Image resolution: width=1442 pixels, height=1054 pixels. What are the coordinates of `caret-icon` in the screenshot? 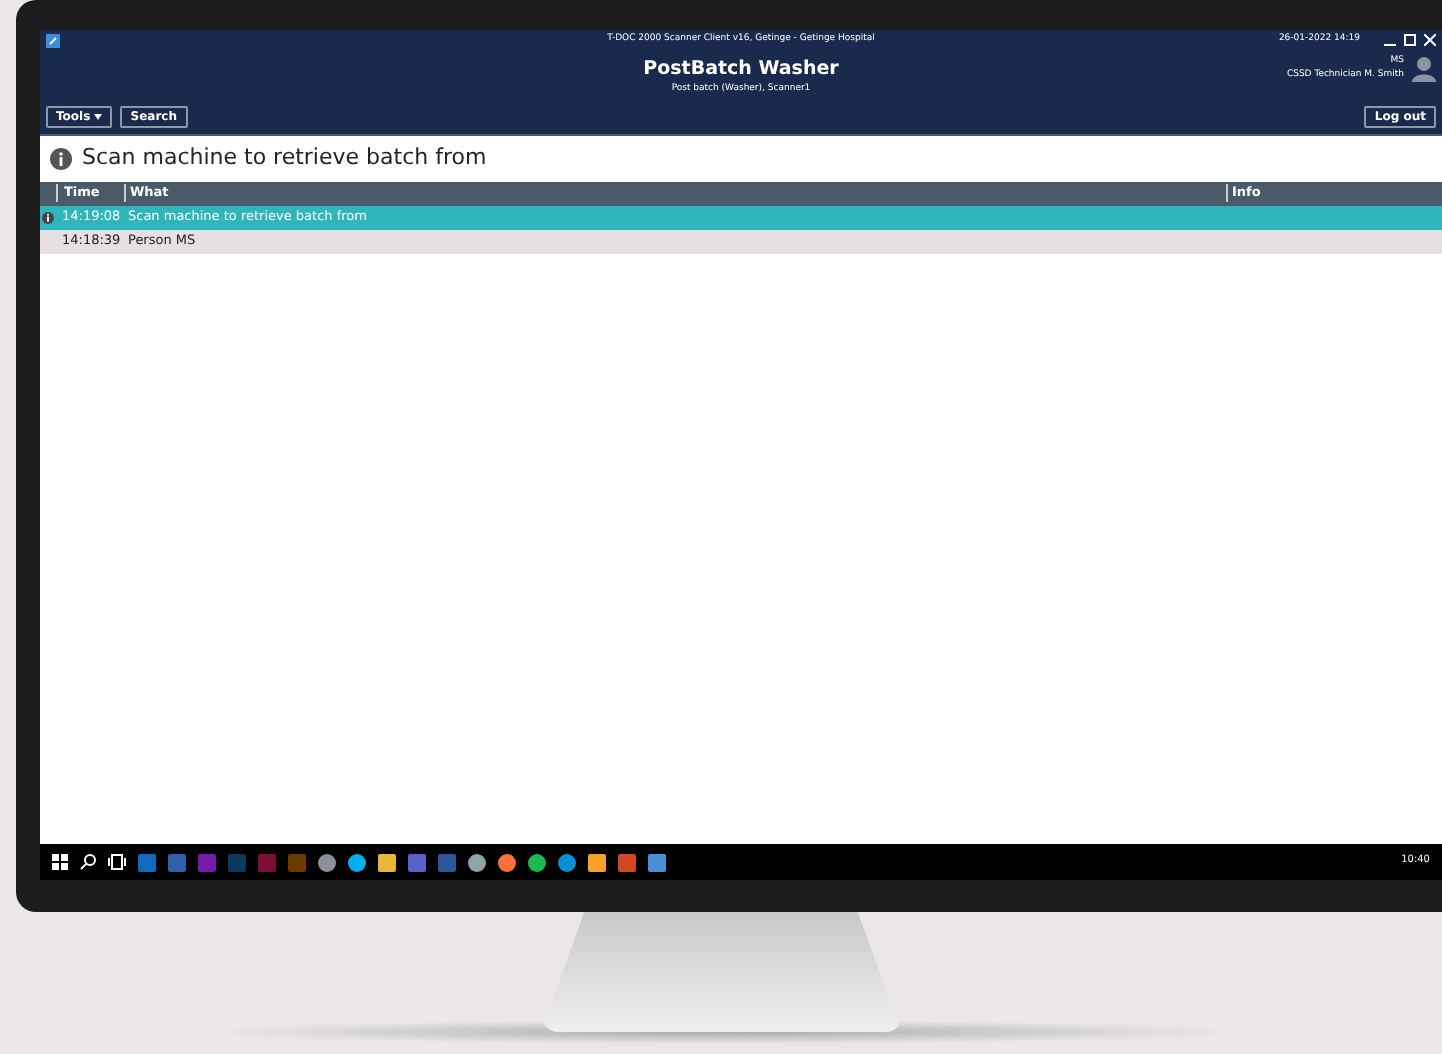 It's located at (98, 116).